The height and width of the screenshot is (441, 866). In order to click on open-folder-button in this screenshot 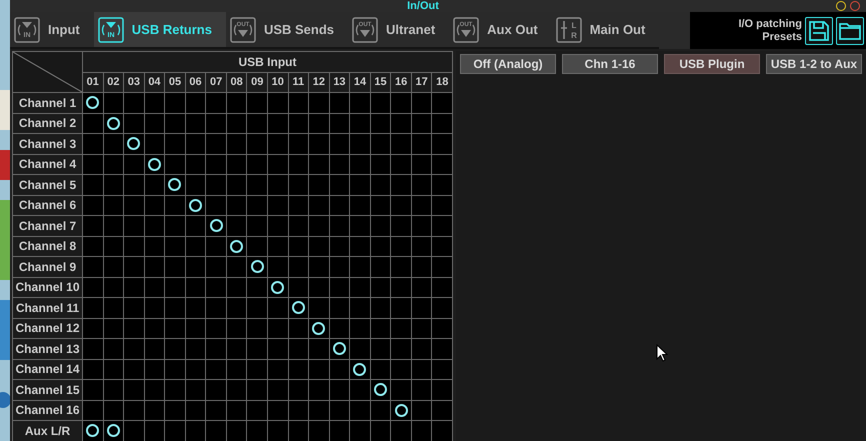, I will do `click(850, 30)`.